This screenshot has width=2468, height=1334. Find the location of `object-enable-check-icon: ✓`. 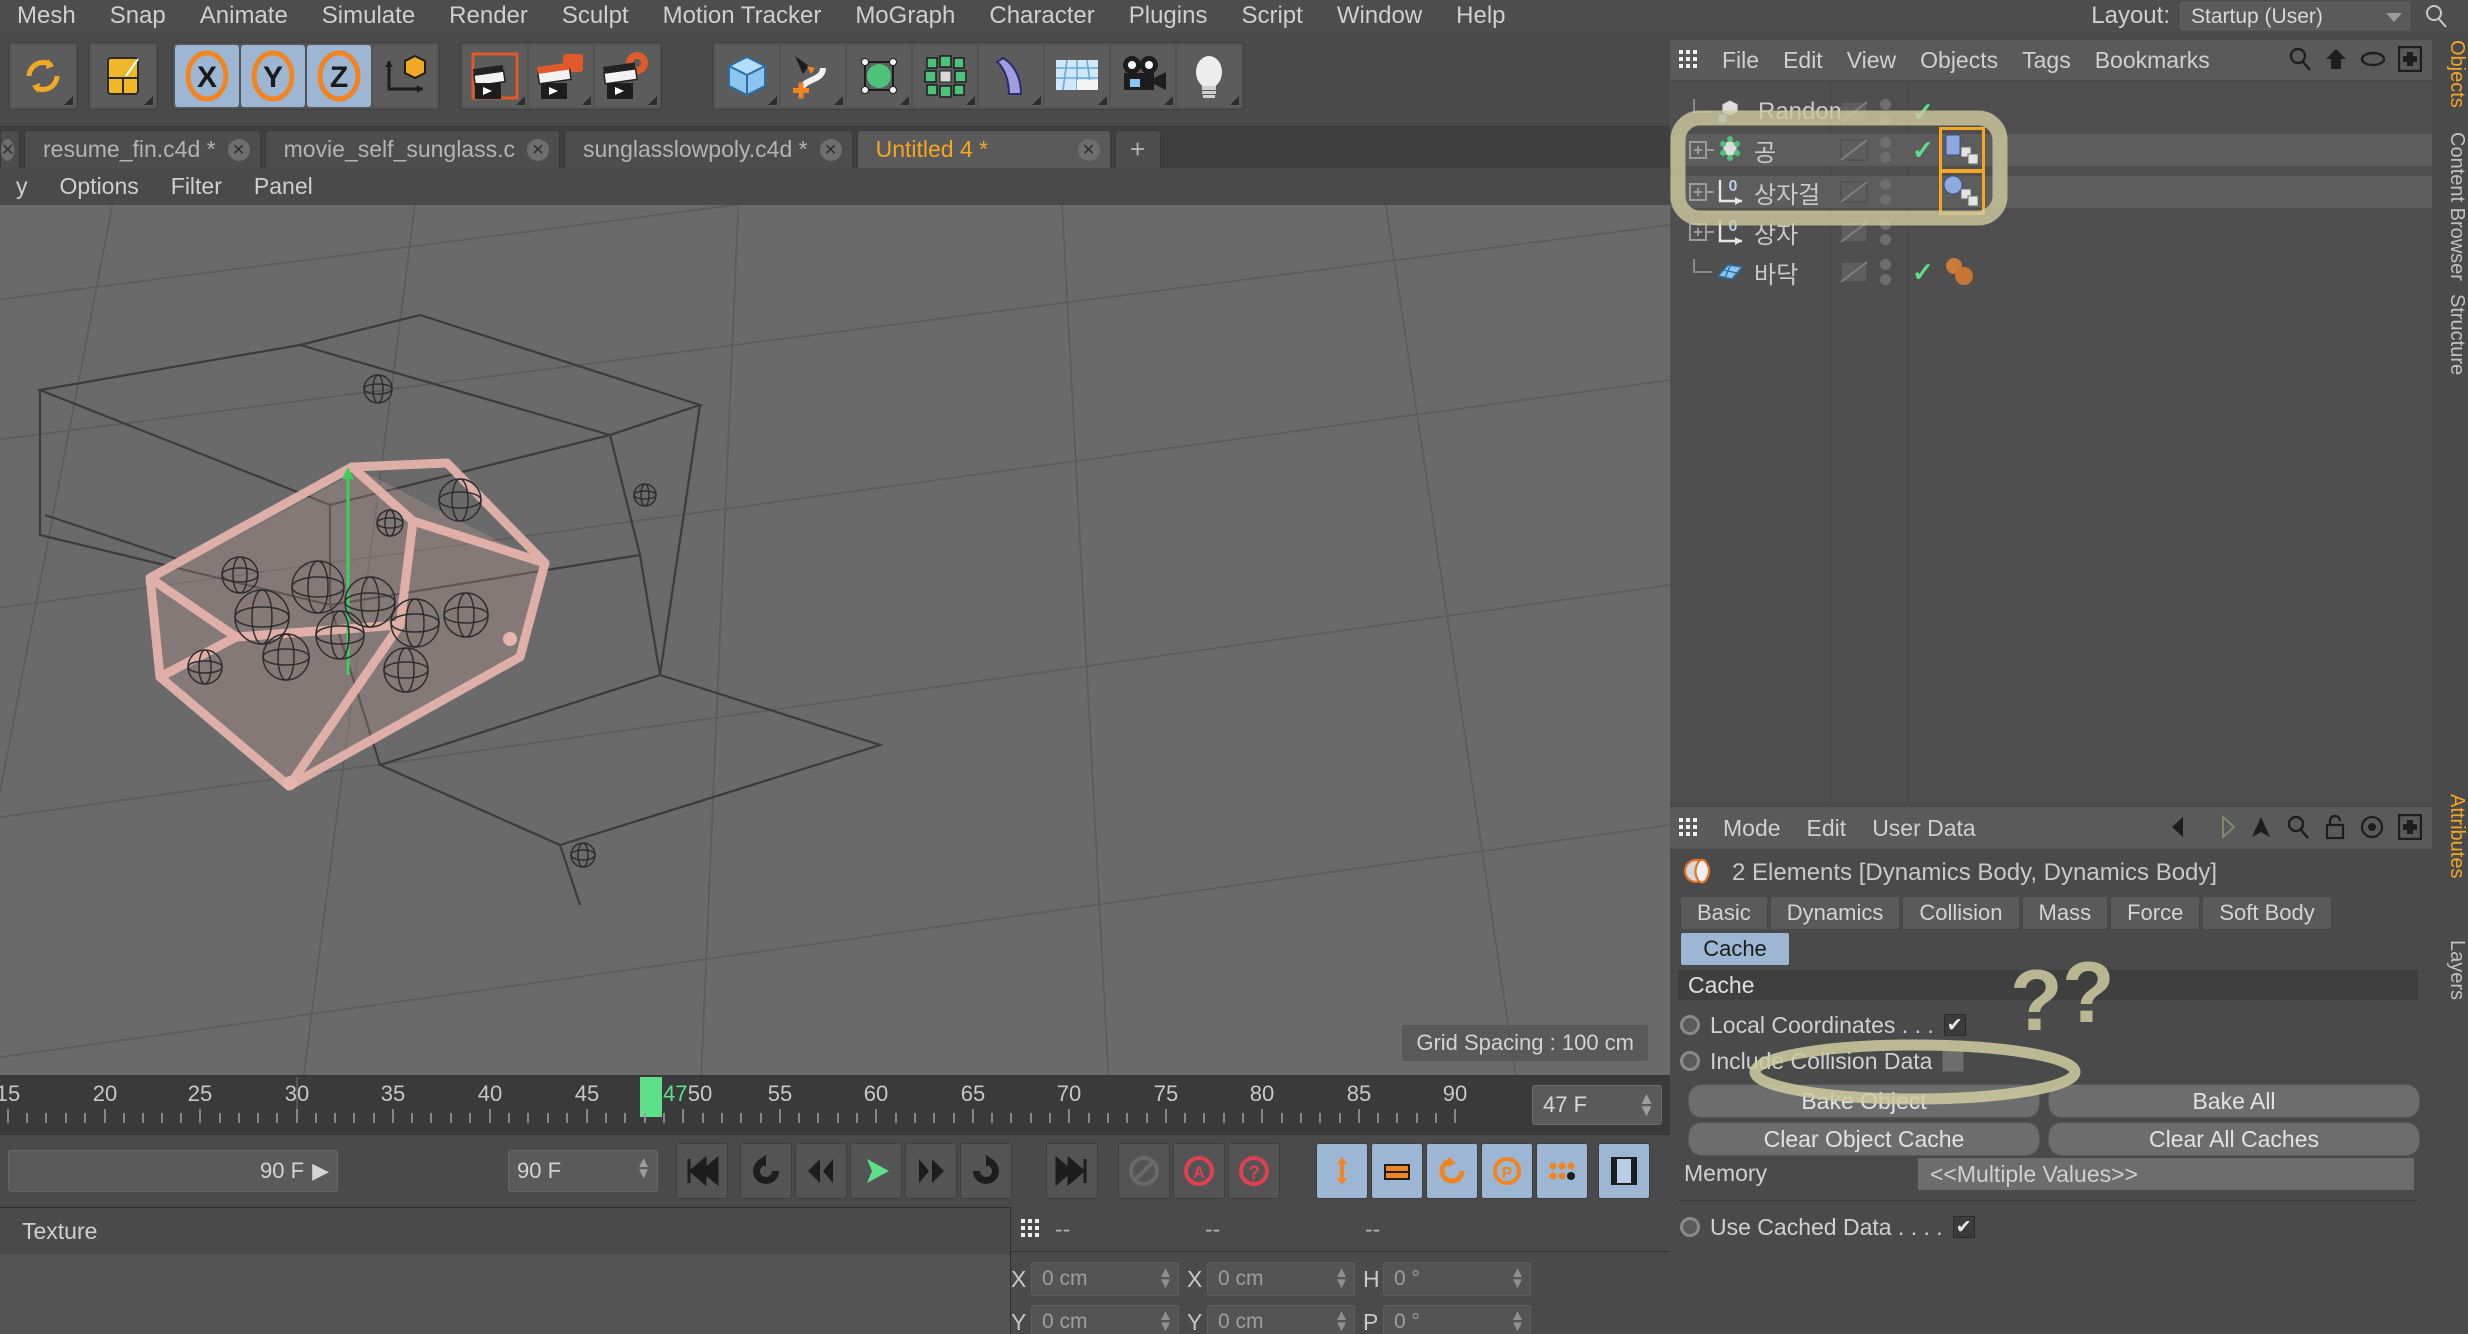

object-enable-check-icon: ✓ is located at coordinates (1923, 150).